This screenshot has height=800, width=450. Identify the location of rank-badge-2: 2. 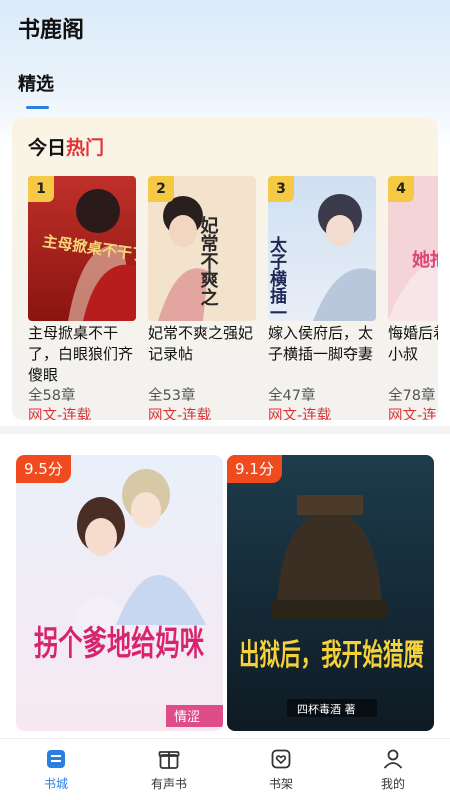
(161, 189).